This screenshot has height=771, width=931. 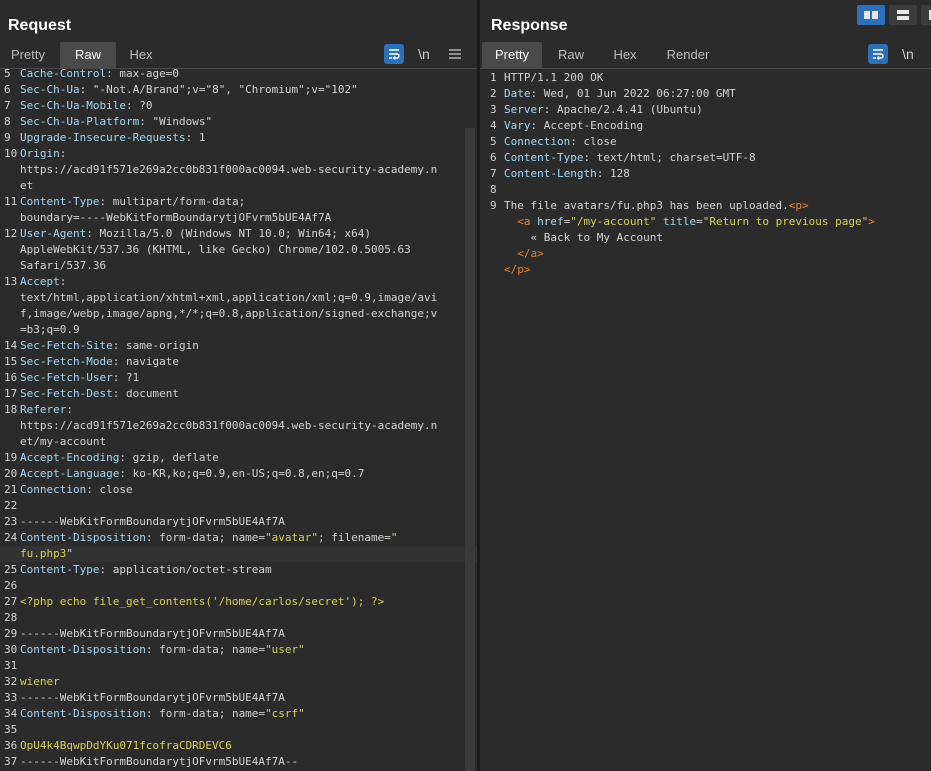 I want to click on response-tab-render: Render, so click(x=688, y=55).